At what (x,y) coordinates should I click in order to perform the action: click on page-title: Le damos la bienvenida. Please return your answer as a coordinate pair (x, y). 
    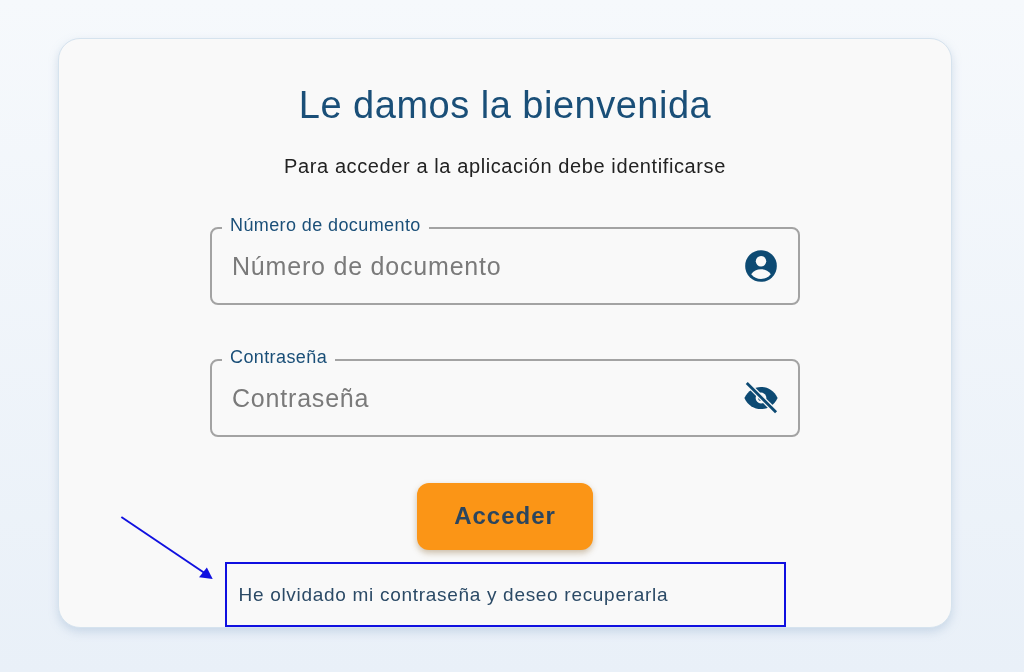
    Looking at the image, I should click on (505, 105).